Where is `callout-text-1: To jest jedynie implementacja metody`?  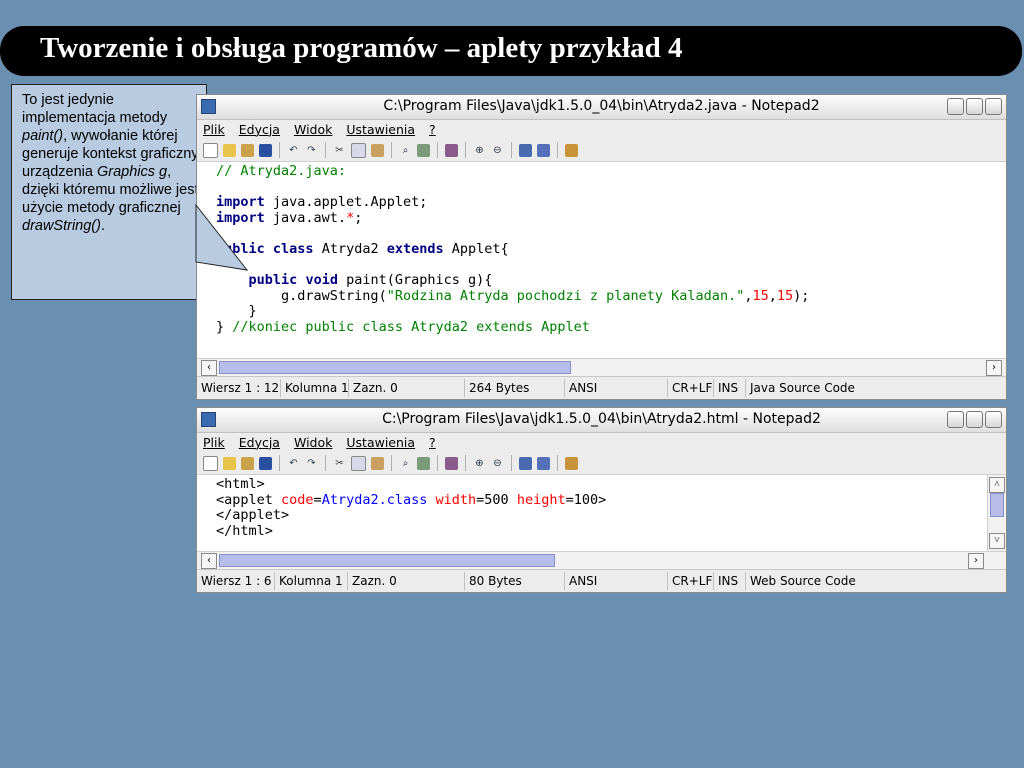
callout-text-1: To jest jedynie implementacja metody is located at coordinates (95, 109).